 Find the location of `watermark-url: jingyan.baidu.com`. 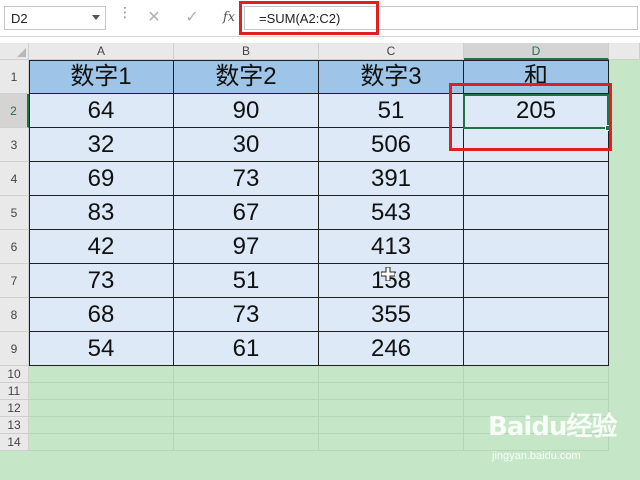

watermark-url: jingyan.baidu.com is located at coordinates (536, 456).